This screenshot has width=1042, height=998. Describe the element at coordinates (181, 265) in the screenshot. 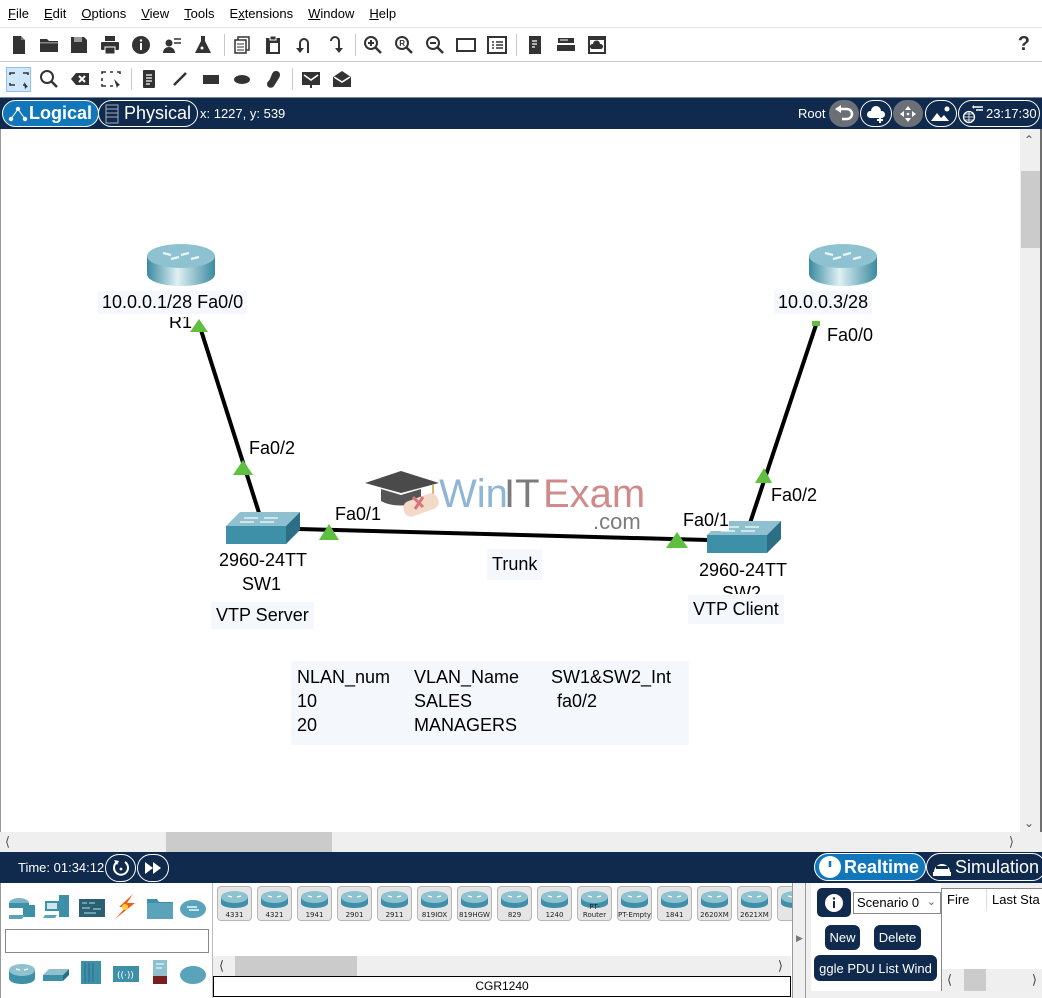

I see `router-r1` at that location.